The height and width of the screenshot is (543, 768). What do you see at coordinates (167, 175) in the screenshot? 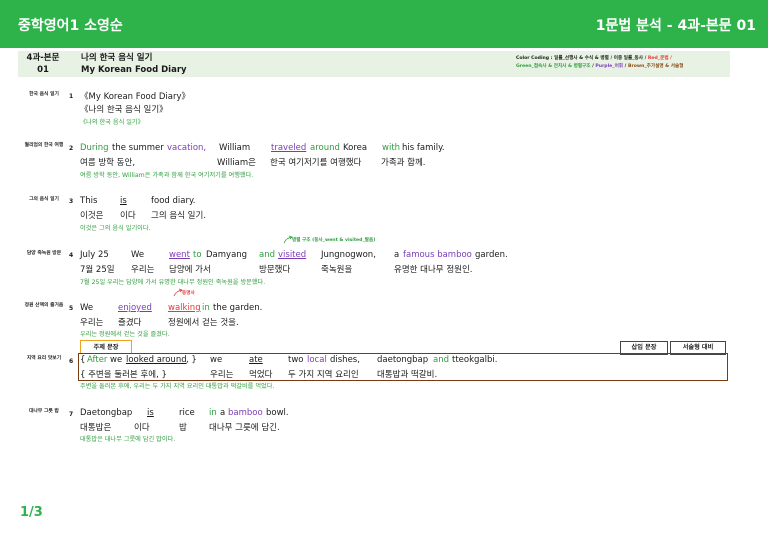
I see `sentence-translation: 여름 방학 동안, William은 가족과 함께 한국 여기저기를 여행했다.` at bounding box center [167, 175].